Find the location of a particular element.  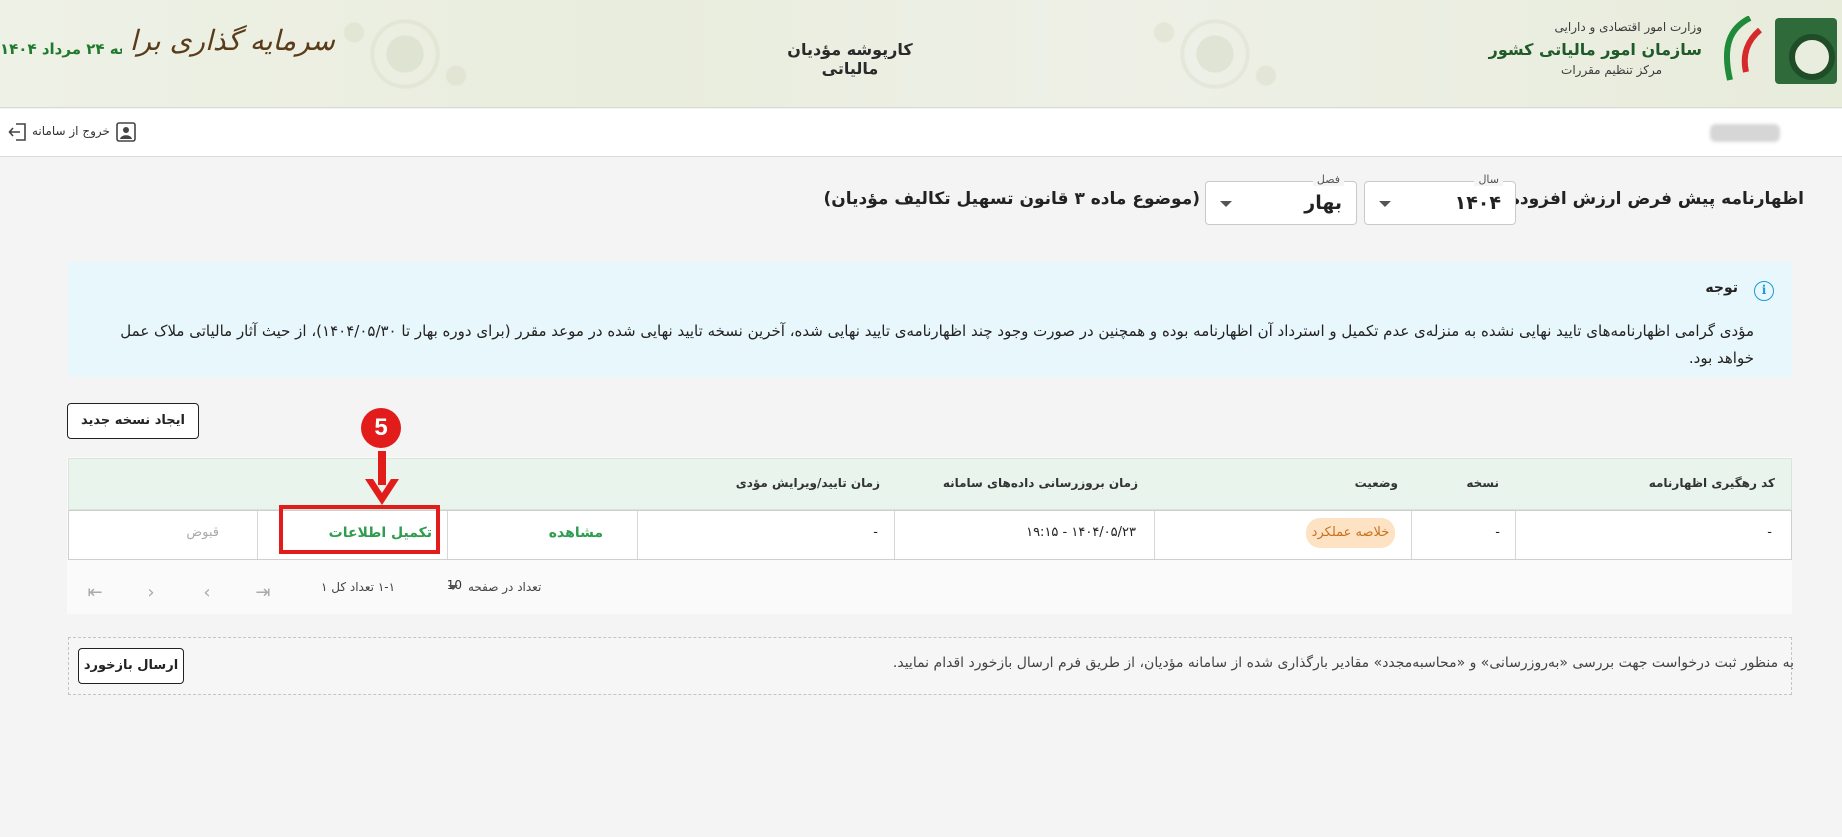

column-header-status: وضعیت is located at coordinates (1376, 483).